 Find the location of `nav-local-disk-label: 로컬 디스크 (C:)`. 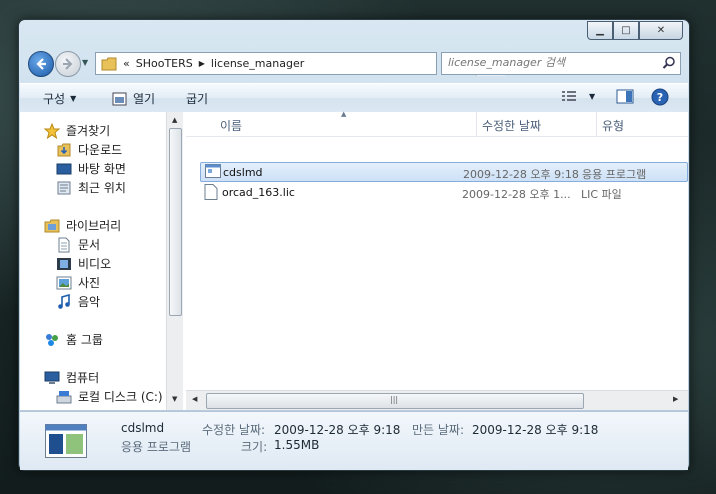

nav-local-disk-label: 로컬 디스크 (C:) is located at coordinates (120, 397).